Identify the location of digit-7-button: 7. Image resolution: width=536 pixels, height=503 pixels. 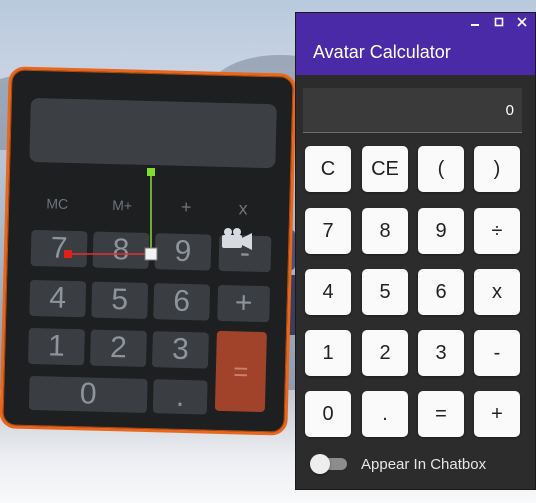
(328, 231).